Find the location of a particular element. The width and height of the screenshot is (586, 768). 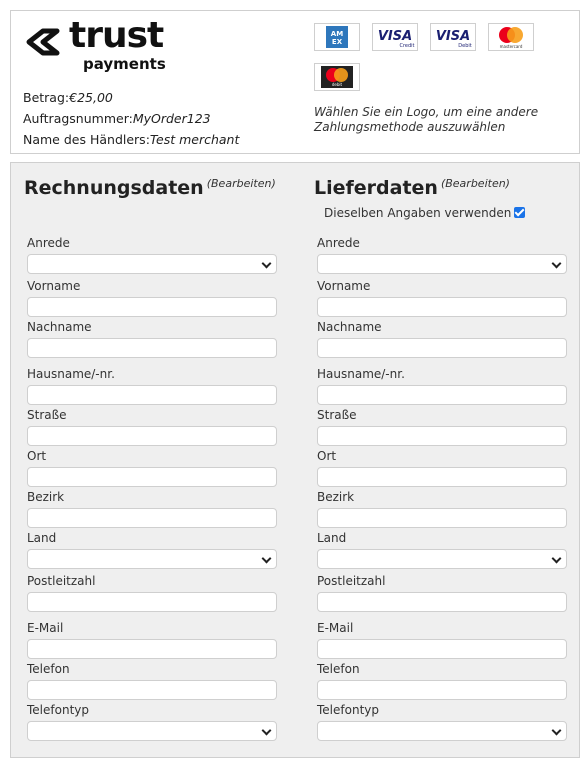

billing-field-8: Land is located at coordinates (152, 550).